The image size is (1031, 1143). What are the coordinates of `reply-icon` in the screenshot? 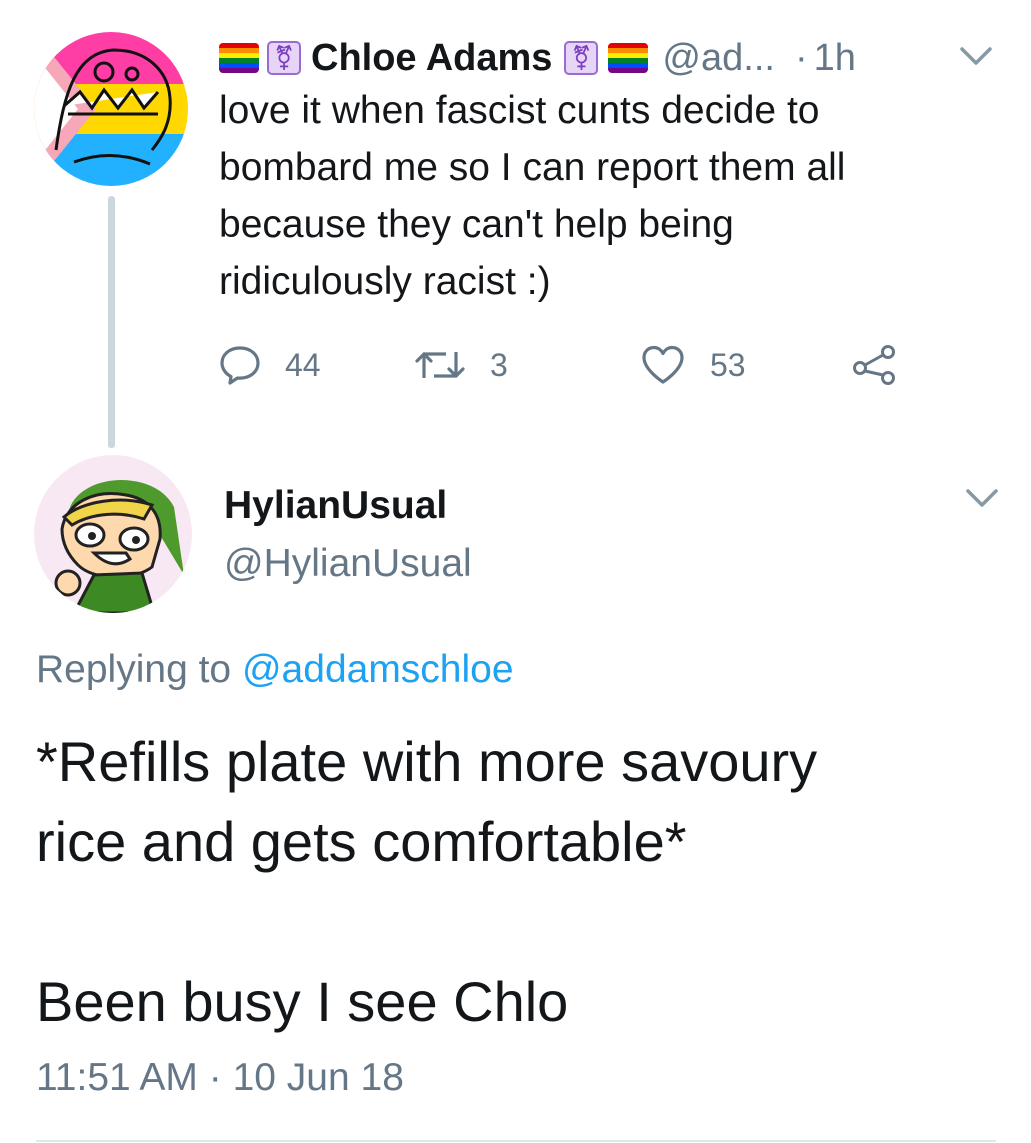 It's located at (240, 365).